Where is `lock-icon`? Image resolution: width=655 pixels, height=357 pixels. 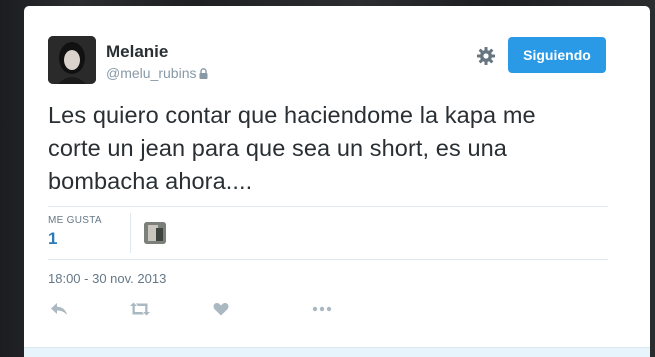 lock-icon is located at coordinates (203, 73).